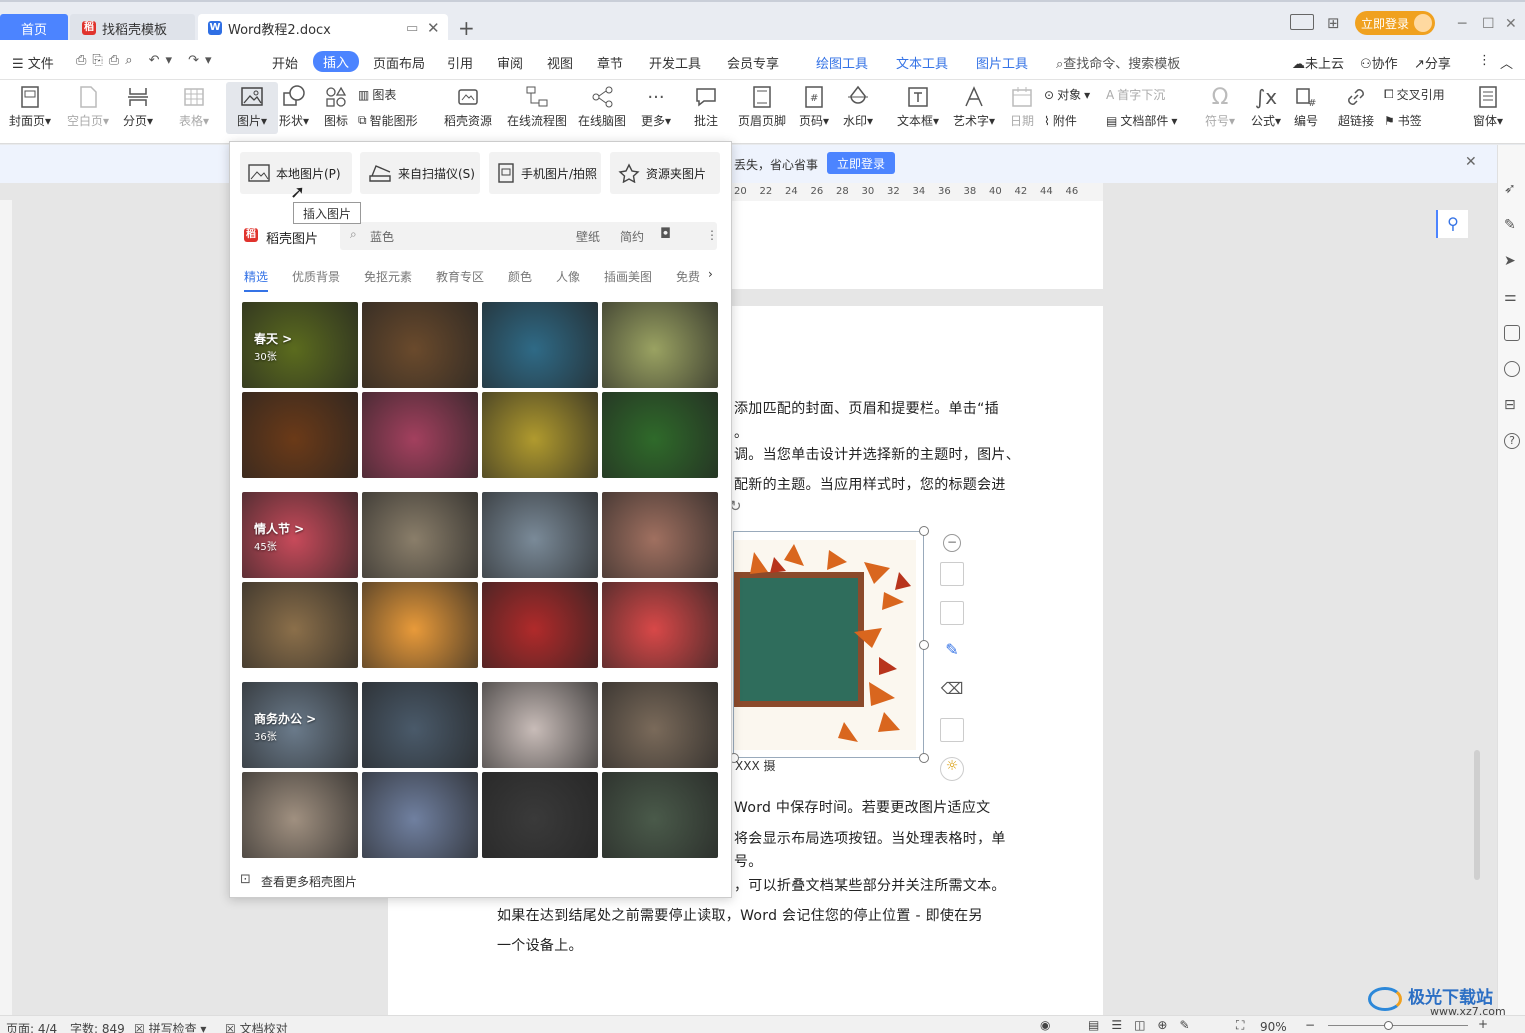 The height and width of the screenshot is (1033, 1525). What do you see at coordinates (323, 28) in the screenshot?
I see `tab-document: W Word教程2.docx ▭ ✕` at bounding box center [323, 28].